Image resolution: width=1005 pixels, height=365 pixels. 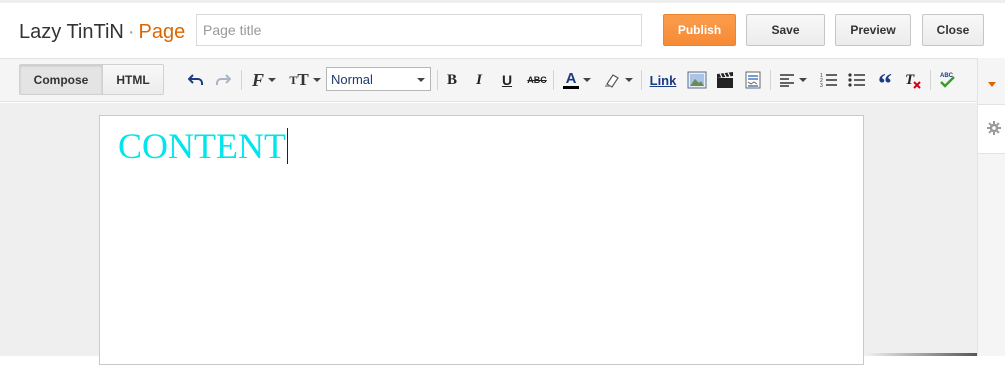 I want to click on undo-icon, so click(x=196, y=80).